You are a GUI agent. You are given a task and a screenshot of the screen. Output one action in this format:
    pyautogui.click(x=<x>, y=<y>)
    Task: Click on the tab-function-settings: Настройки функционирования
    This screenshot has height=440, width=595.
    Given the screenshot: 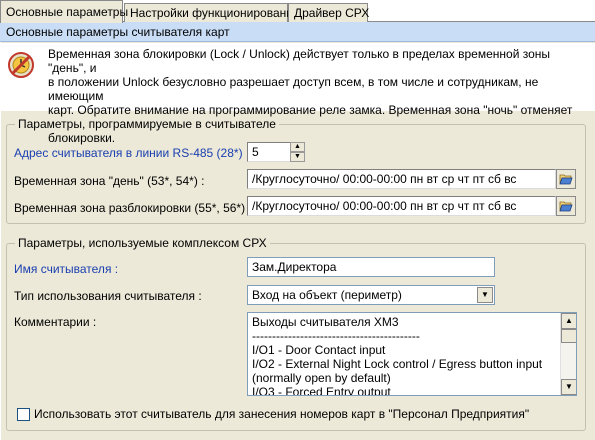 What is the action you would take?
    pyautogui.click(x=211, y=12)
    